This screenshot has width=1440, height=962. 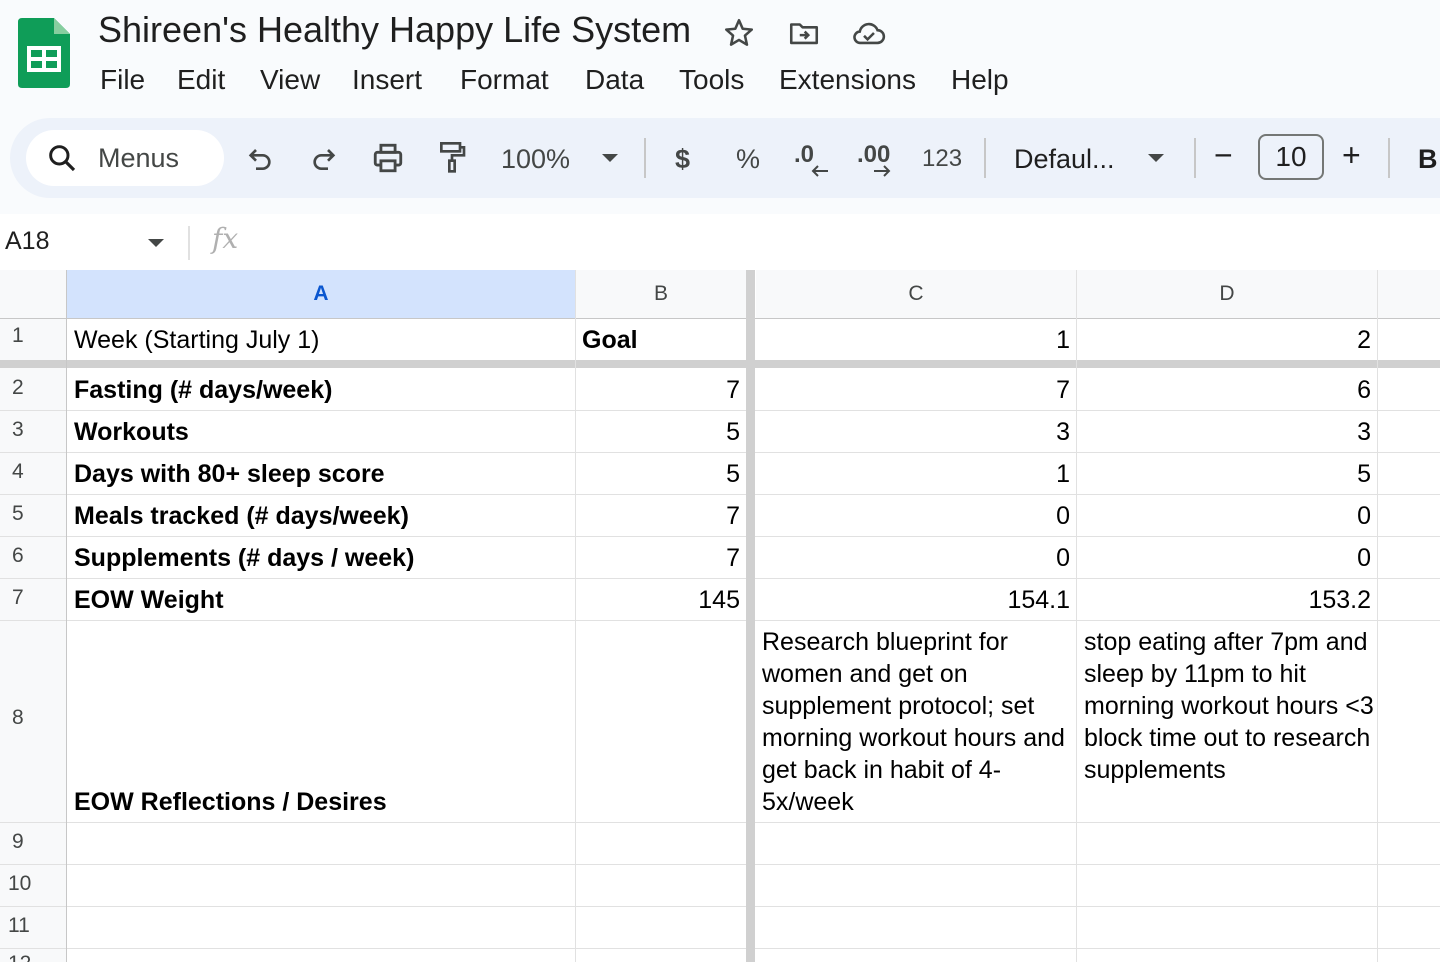 What do you see at coordinates (44, 53) in the screenshot?
I see `sheets-logo-icon` at bounding box center [44, 53].